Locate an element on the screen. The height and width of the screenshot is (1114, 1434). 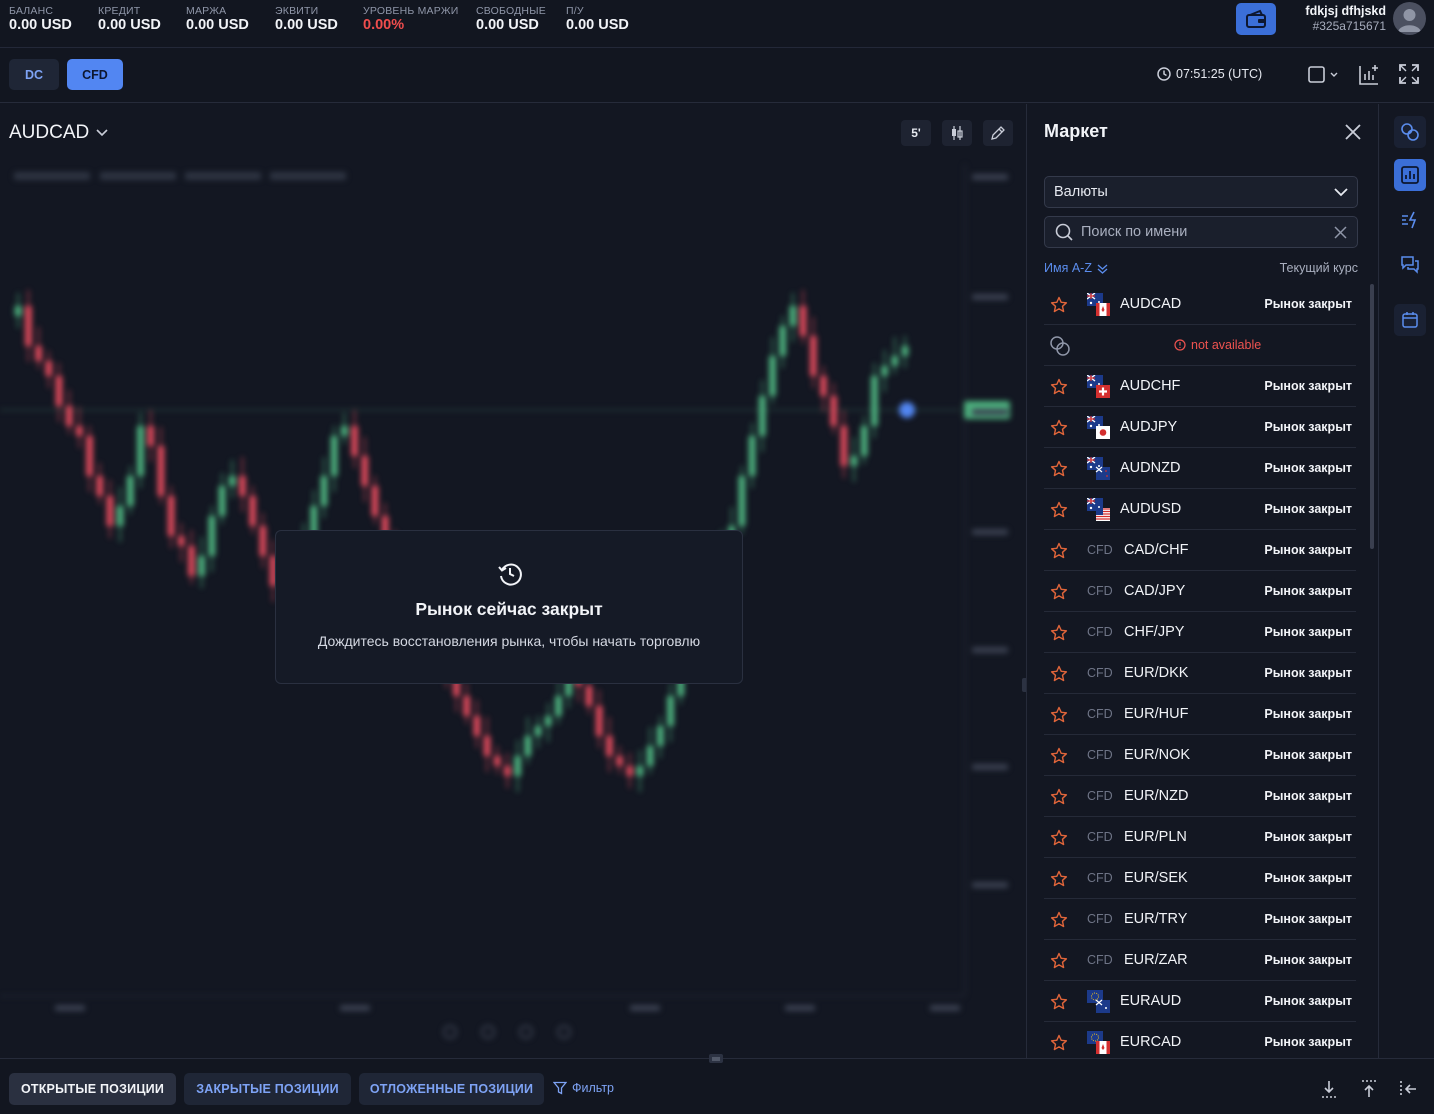
list-item: CFD EUR/ZAR Рынок закрыт is located at coordinates (1200, 960).